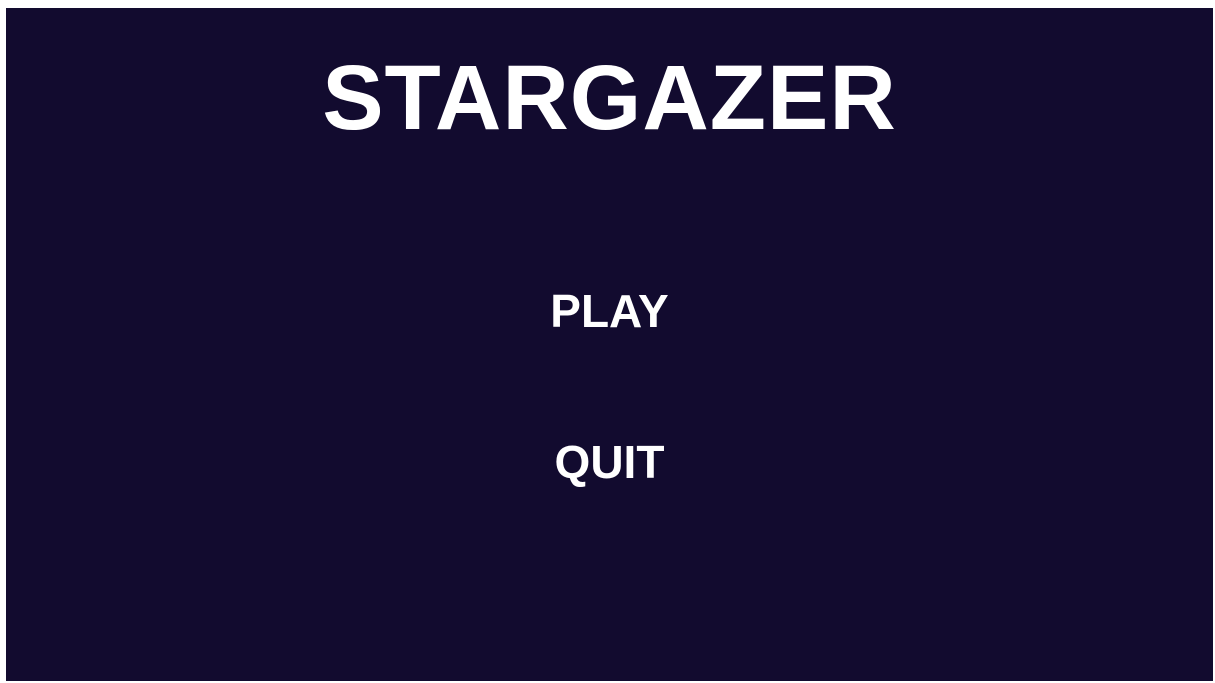 The image size is (1215, 683). Describe the element at coordinates (609, 311) in the screenshot. I see `play-button: PLAY` at that location.